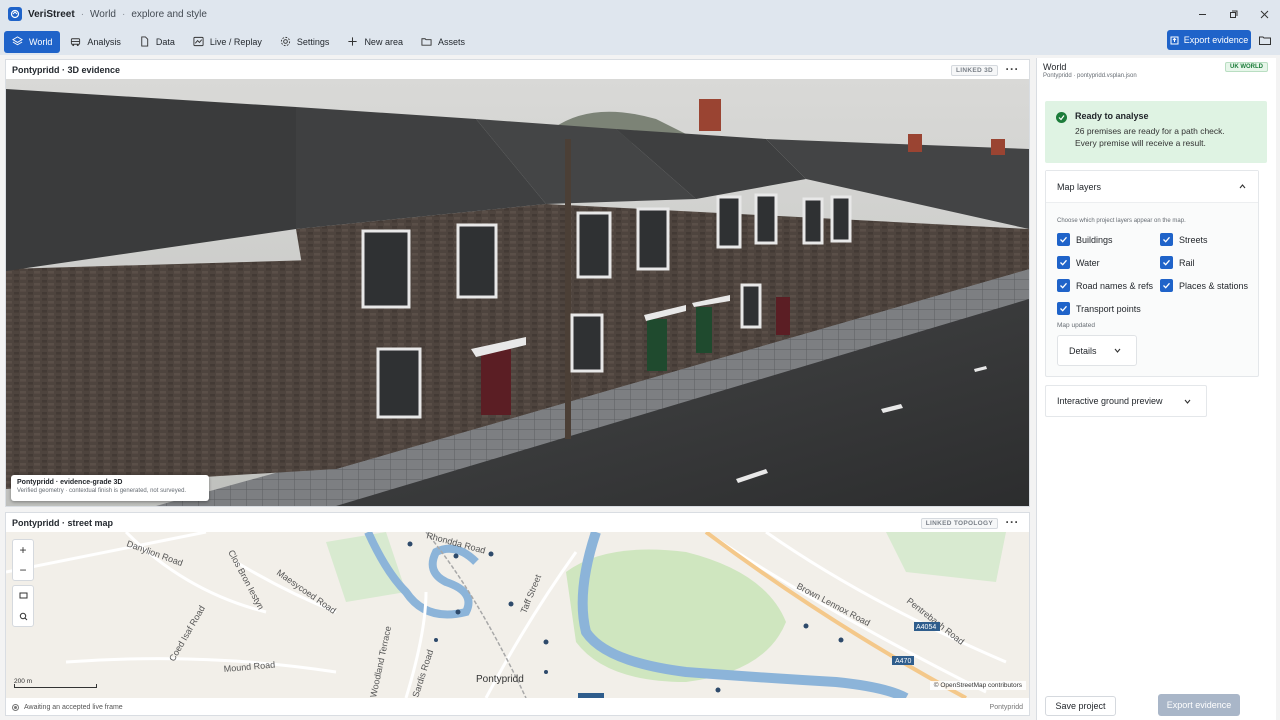  I want to click on zoom-control: + −, so click(23, 560).